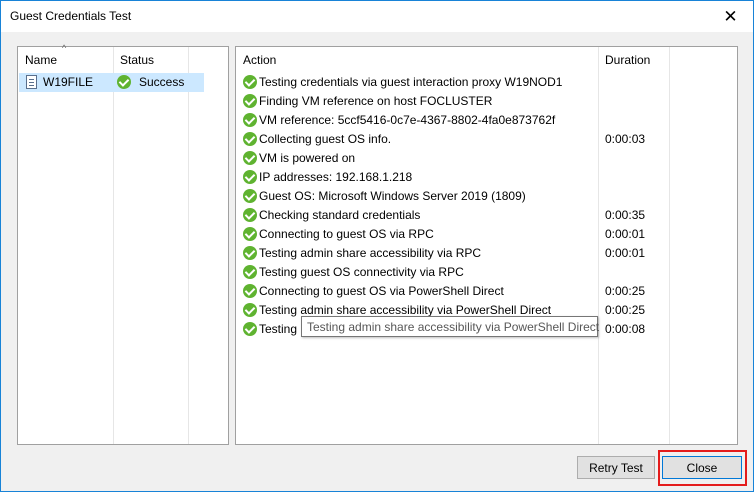 The height and width of the screenshot is (492, 754). Describe the element at coordinates (68, 82) in the screenshot. I see `vm-name: W19FILE` at that location.